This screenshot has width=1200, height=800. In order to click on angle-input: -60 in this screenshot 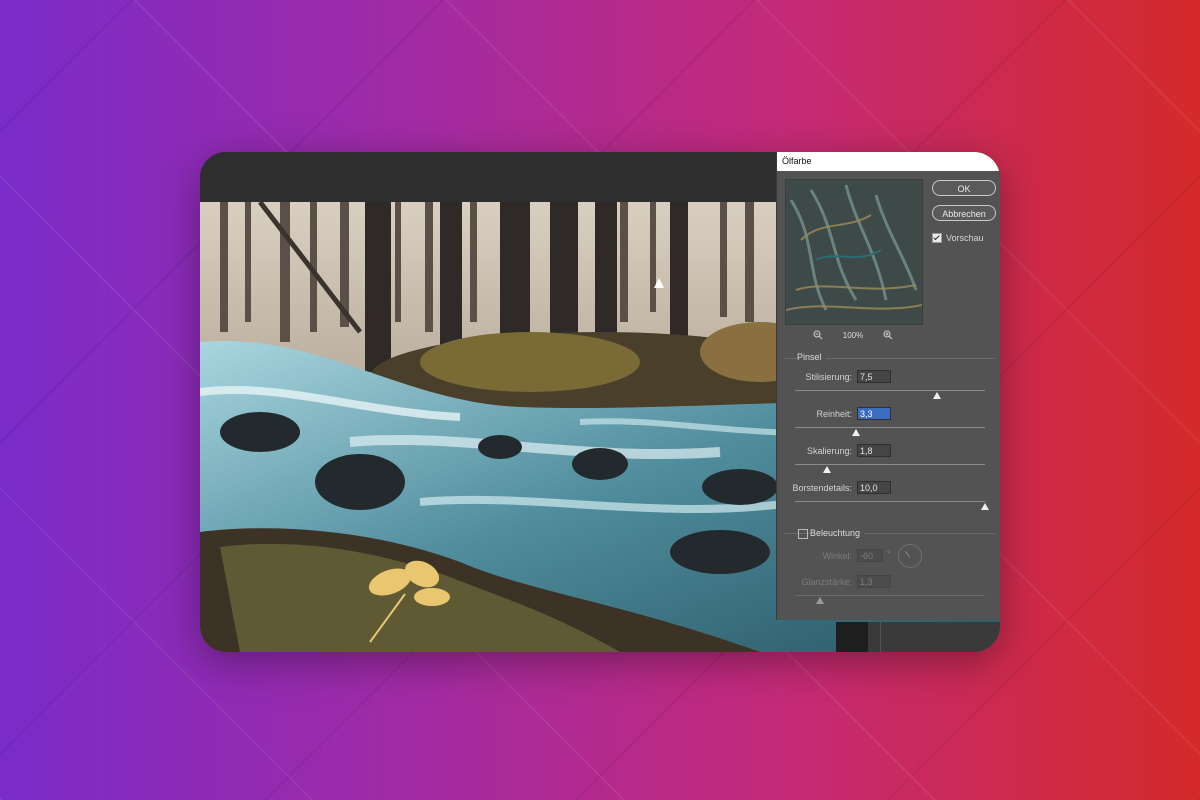, I will do `click(870, 555)`.